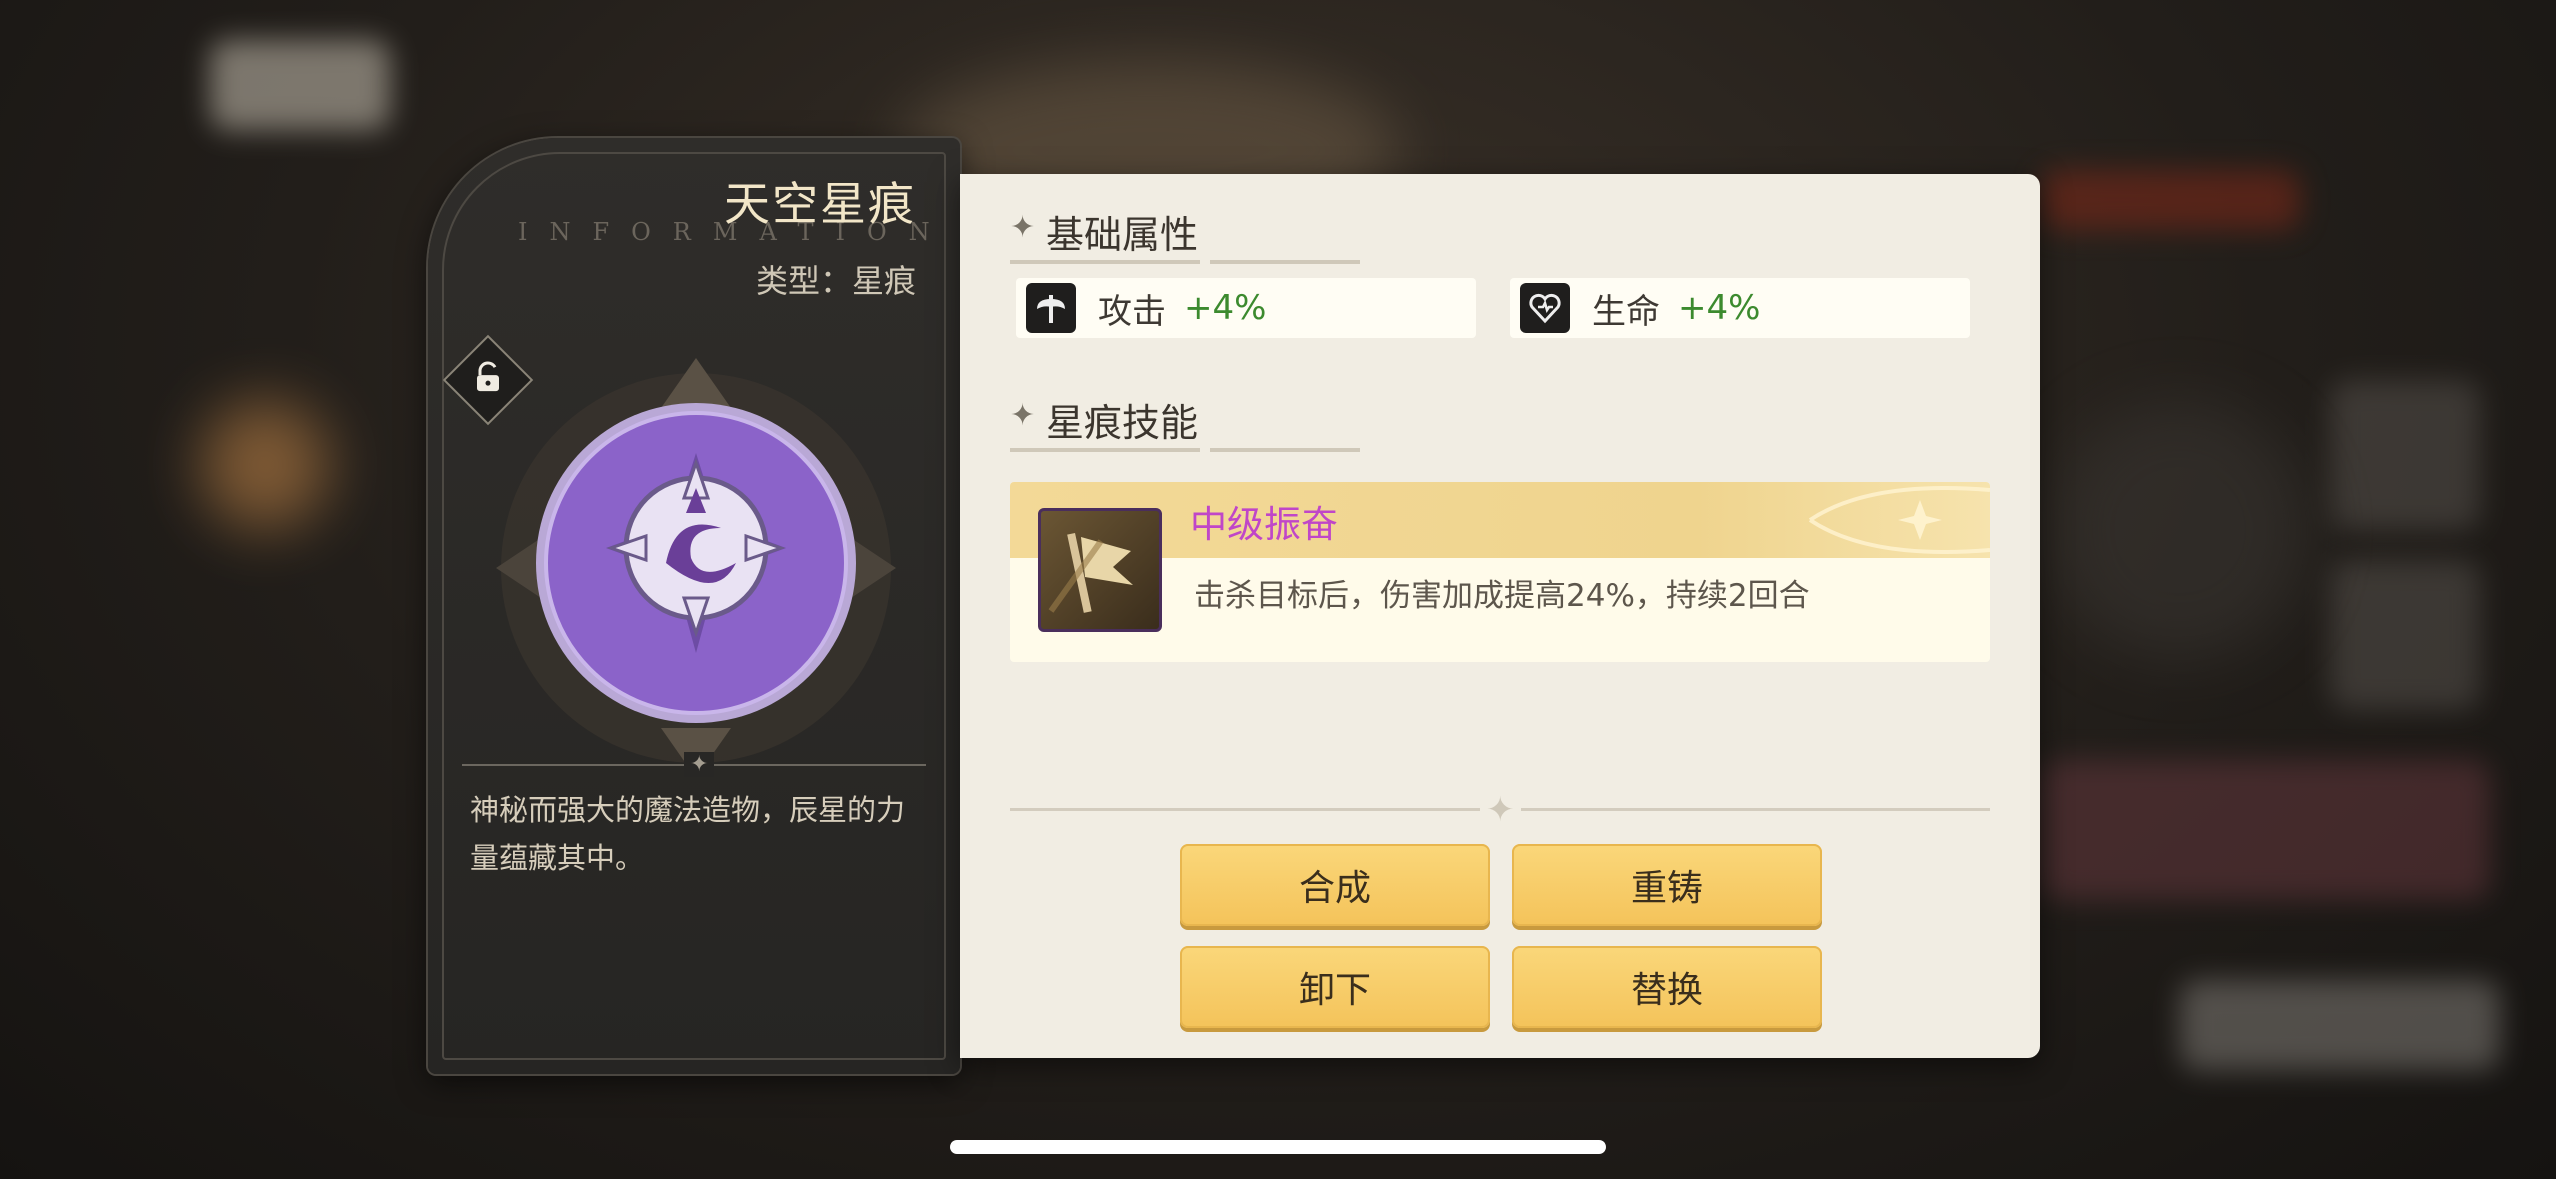 The width and height of the screenshot is (2556, 1179). Describe the element at coordinates (1132, 311) in the screenshot. I see `stat-label: 攻击` at that location.